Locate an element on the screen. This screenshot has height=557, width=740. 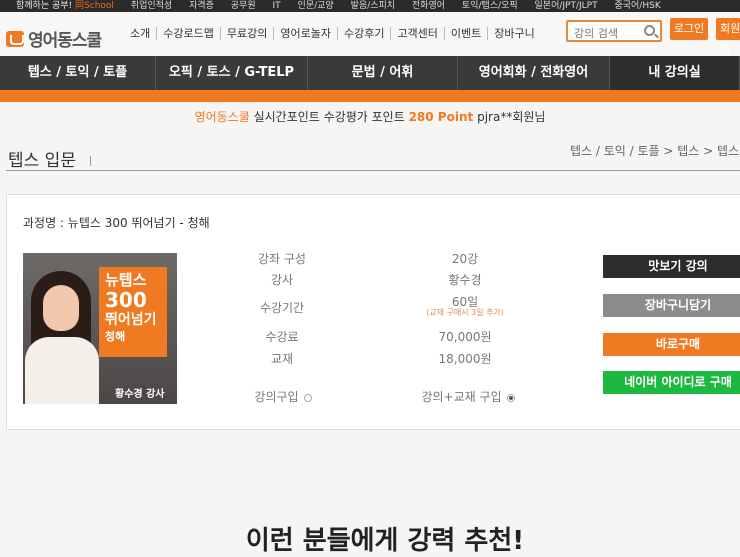
course-cover-image: 뉴텝스 300 뛰어넘기 청해 황수경 강사 is located at coordinates (100, 328).